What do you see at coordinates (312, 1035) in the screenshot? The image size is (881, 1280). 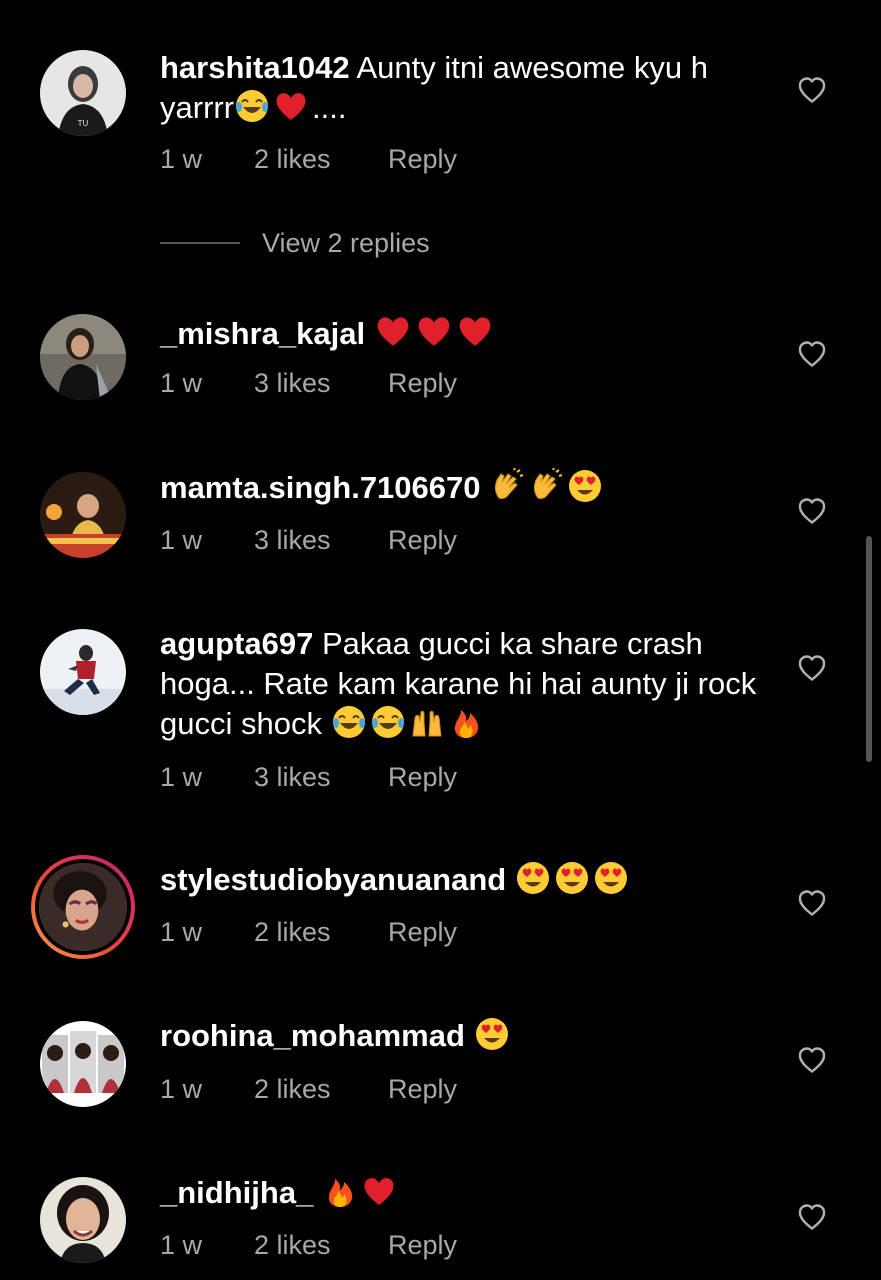 I see `comment-username: roohina_mohammad` at bounding box center [312, 1035].